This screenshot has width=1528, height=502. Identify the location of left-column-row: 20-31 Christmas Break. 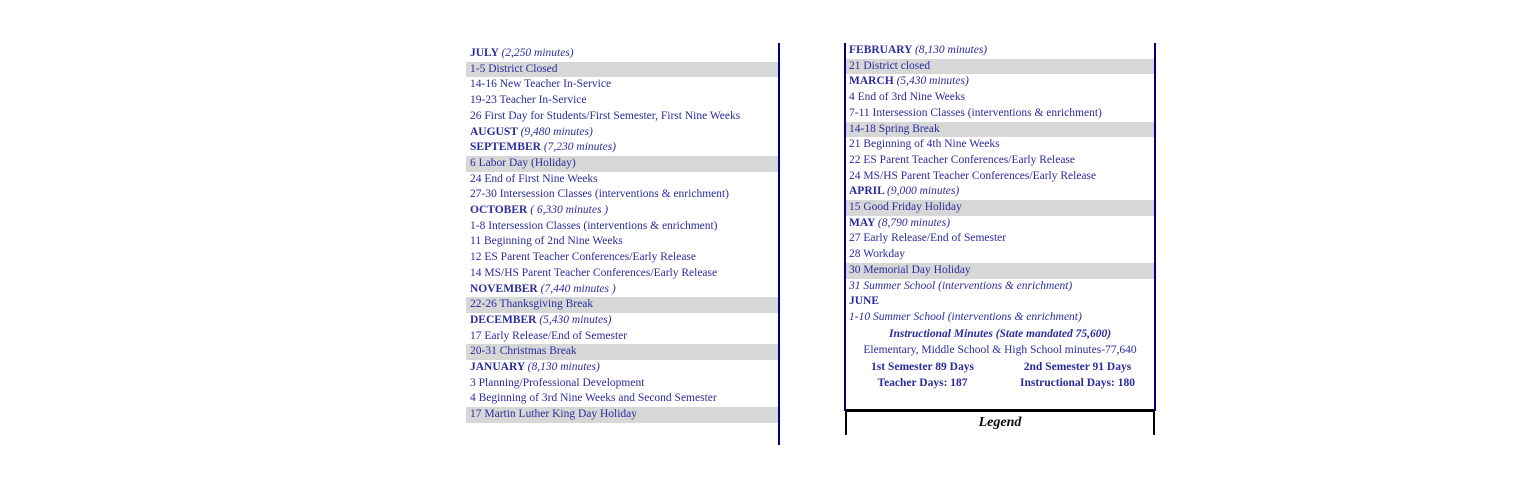
(622, 352).